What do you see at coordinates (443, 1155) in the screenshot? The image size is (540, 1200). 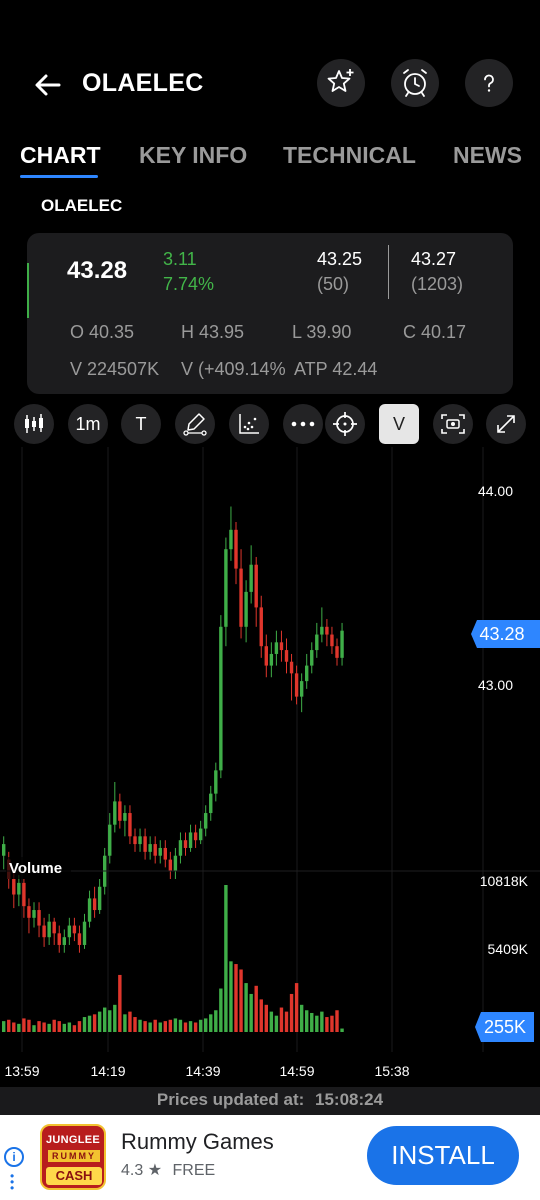 I see `install-button: INSTALL` at bounding box center [443, 1155].